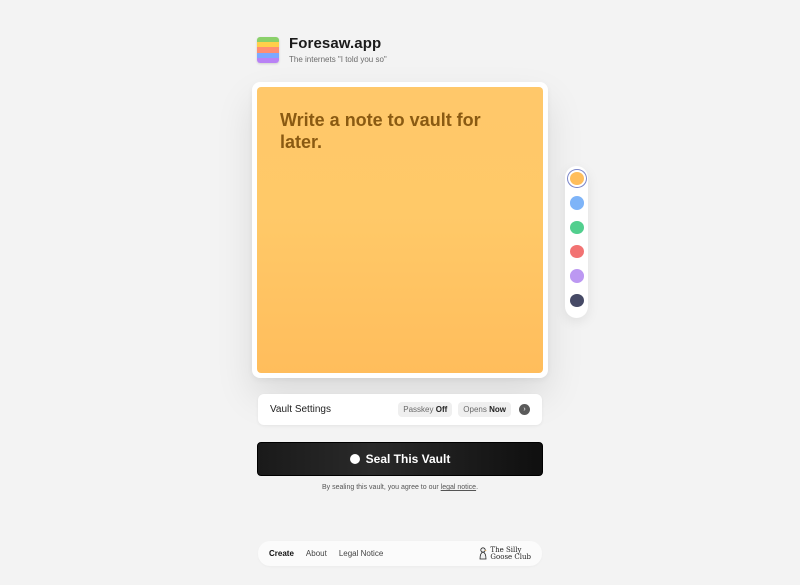 The height and width of the screenshot is (585, 800). Describe the element at coordinates (281, 553) in the screenshot. I see `footer-link-create: Create` at that location.